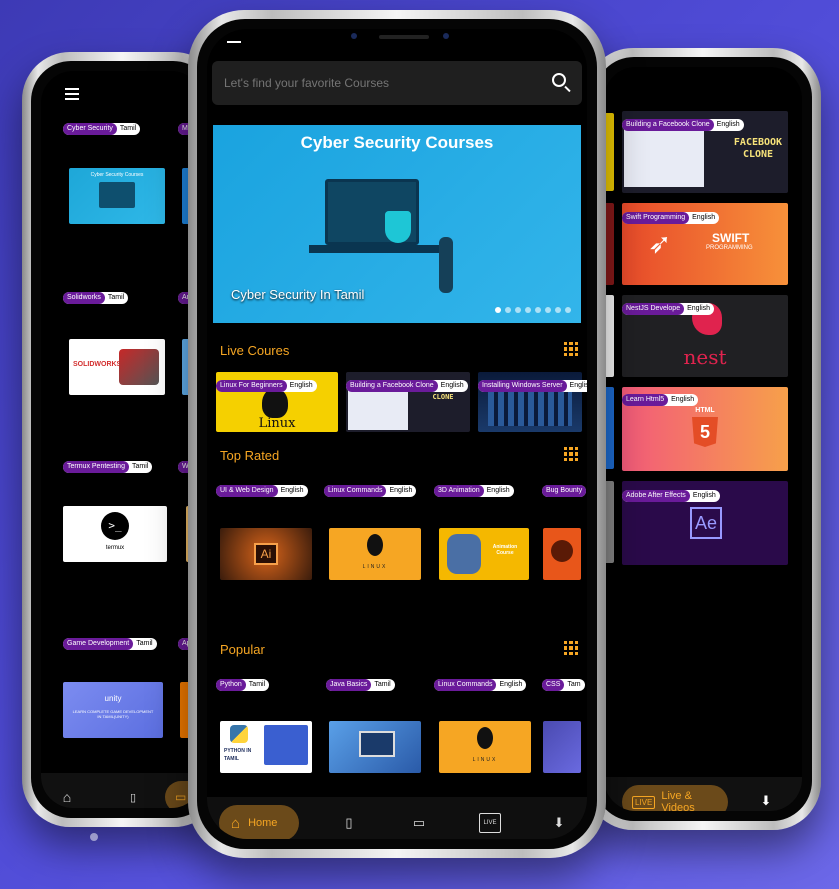  Describe the element at coordinates (117, 196) in the screenshot. I see `course-thumbnail: Cyber Security Courses` at that location.